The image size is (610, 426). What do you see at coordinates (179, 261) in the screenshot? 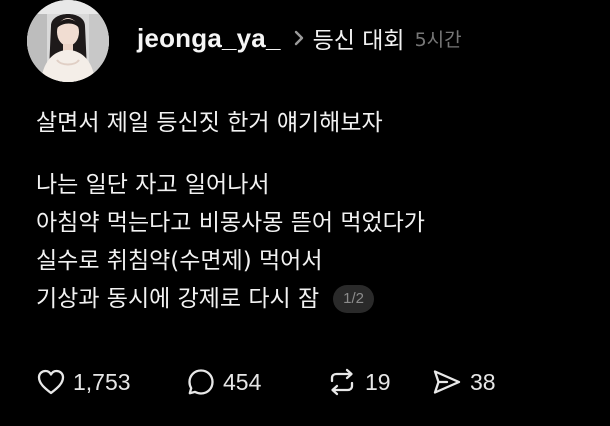
I see `post-text-line: 실수로 취침약(수면제) 먹어서` at bounding box center [179, 261].